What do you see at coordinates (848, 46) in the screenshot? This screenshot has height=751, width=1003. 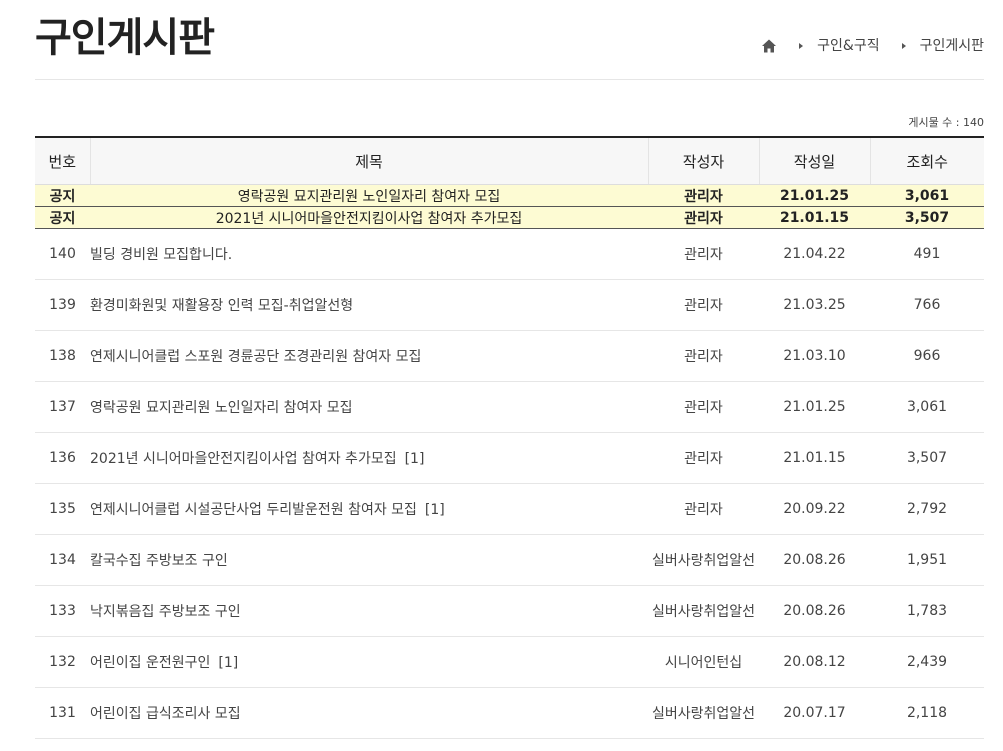 I see `breadcrumb-item-job-search: 구인&구직` at bounding box center [848, 46].